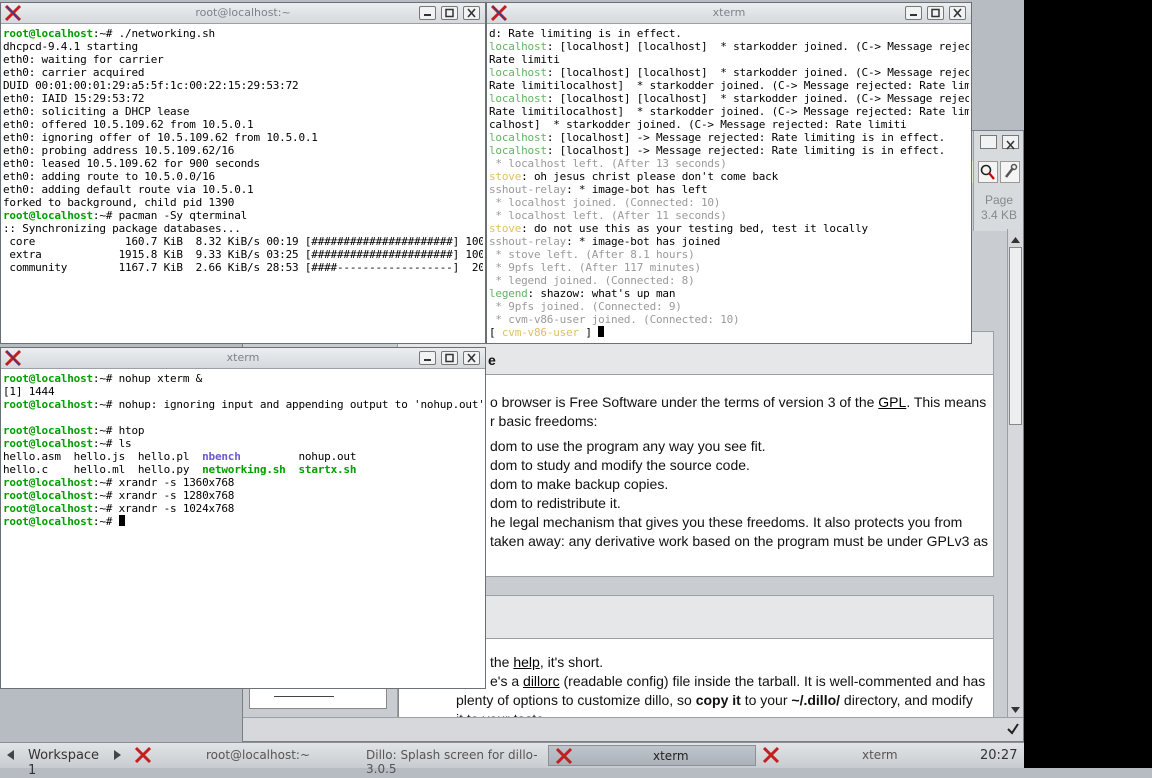  Describe the element at coordinates (1088, 384) in the screenshot. I see `screen-margin` at that location.